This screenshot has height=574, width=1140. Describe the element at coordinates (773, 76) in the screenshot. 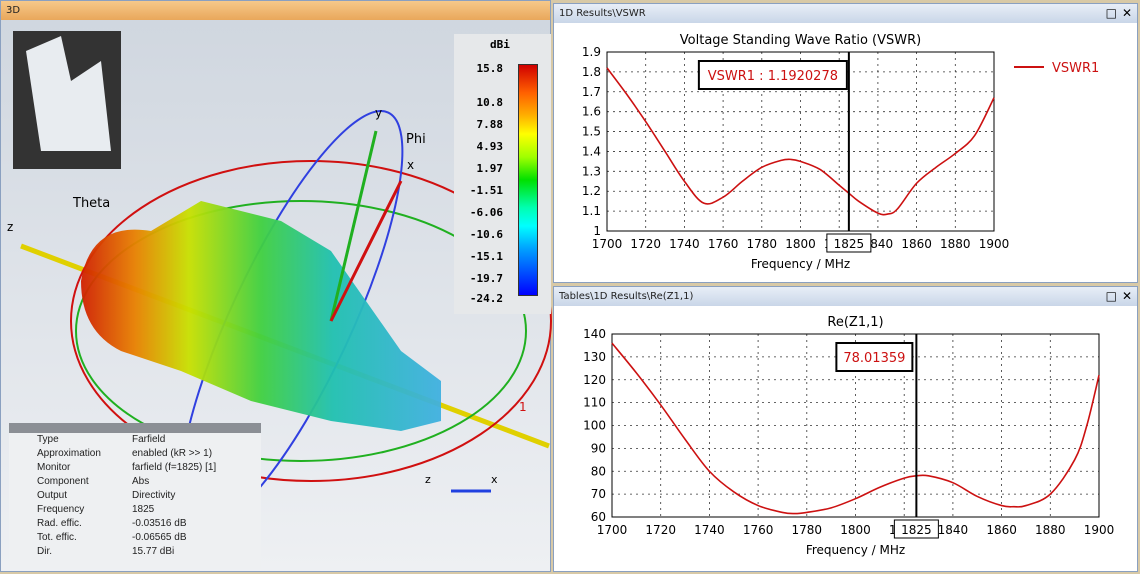

I see `marker-value-label: VSWR1 : 1.1920278` at that location.